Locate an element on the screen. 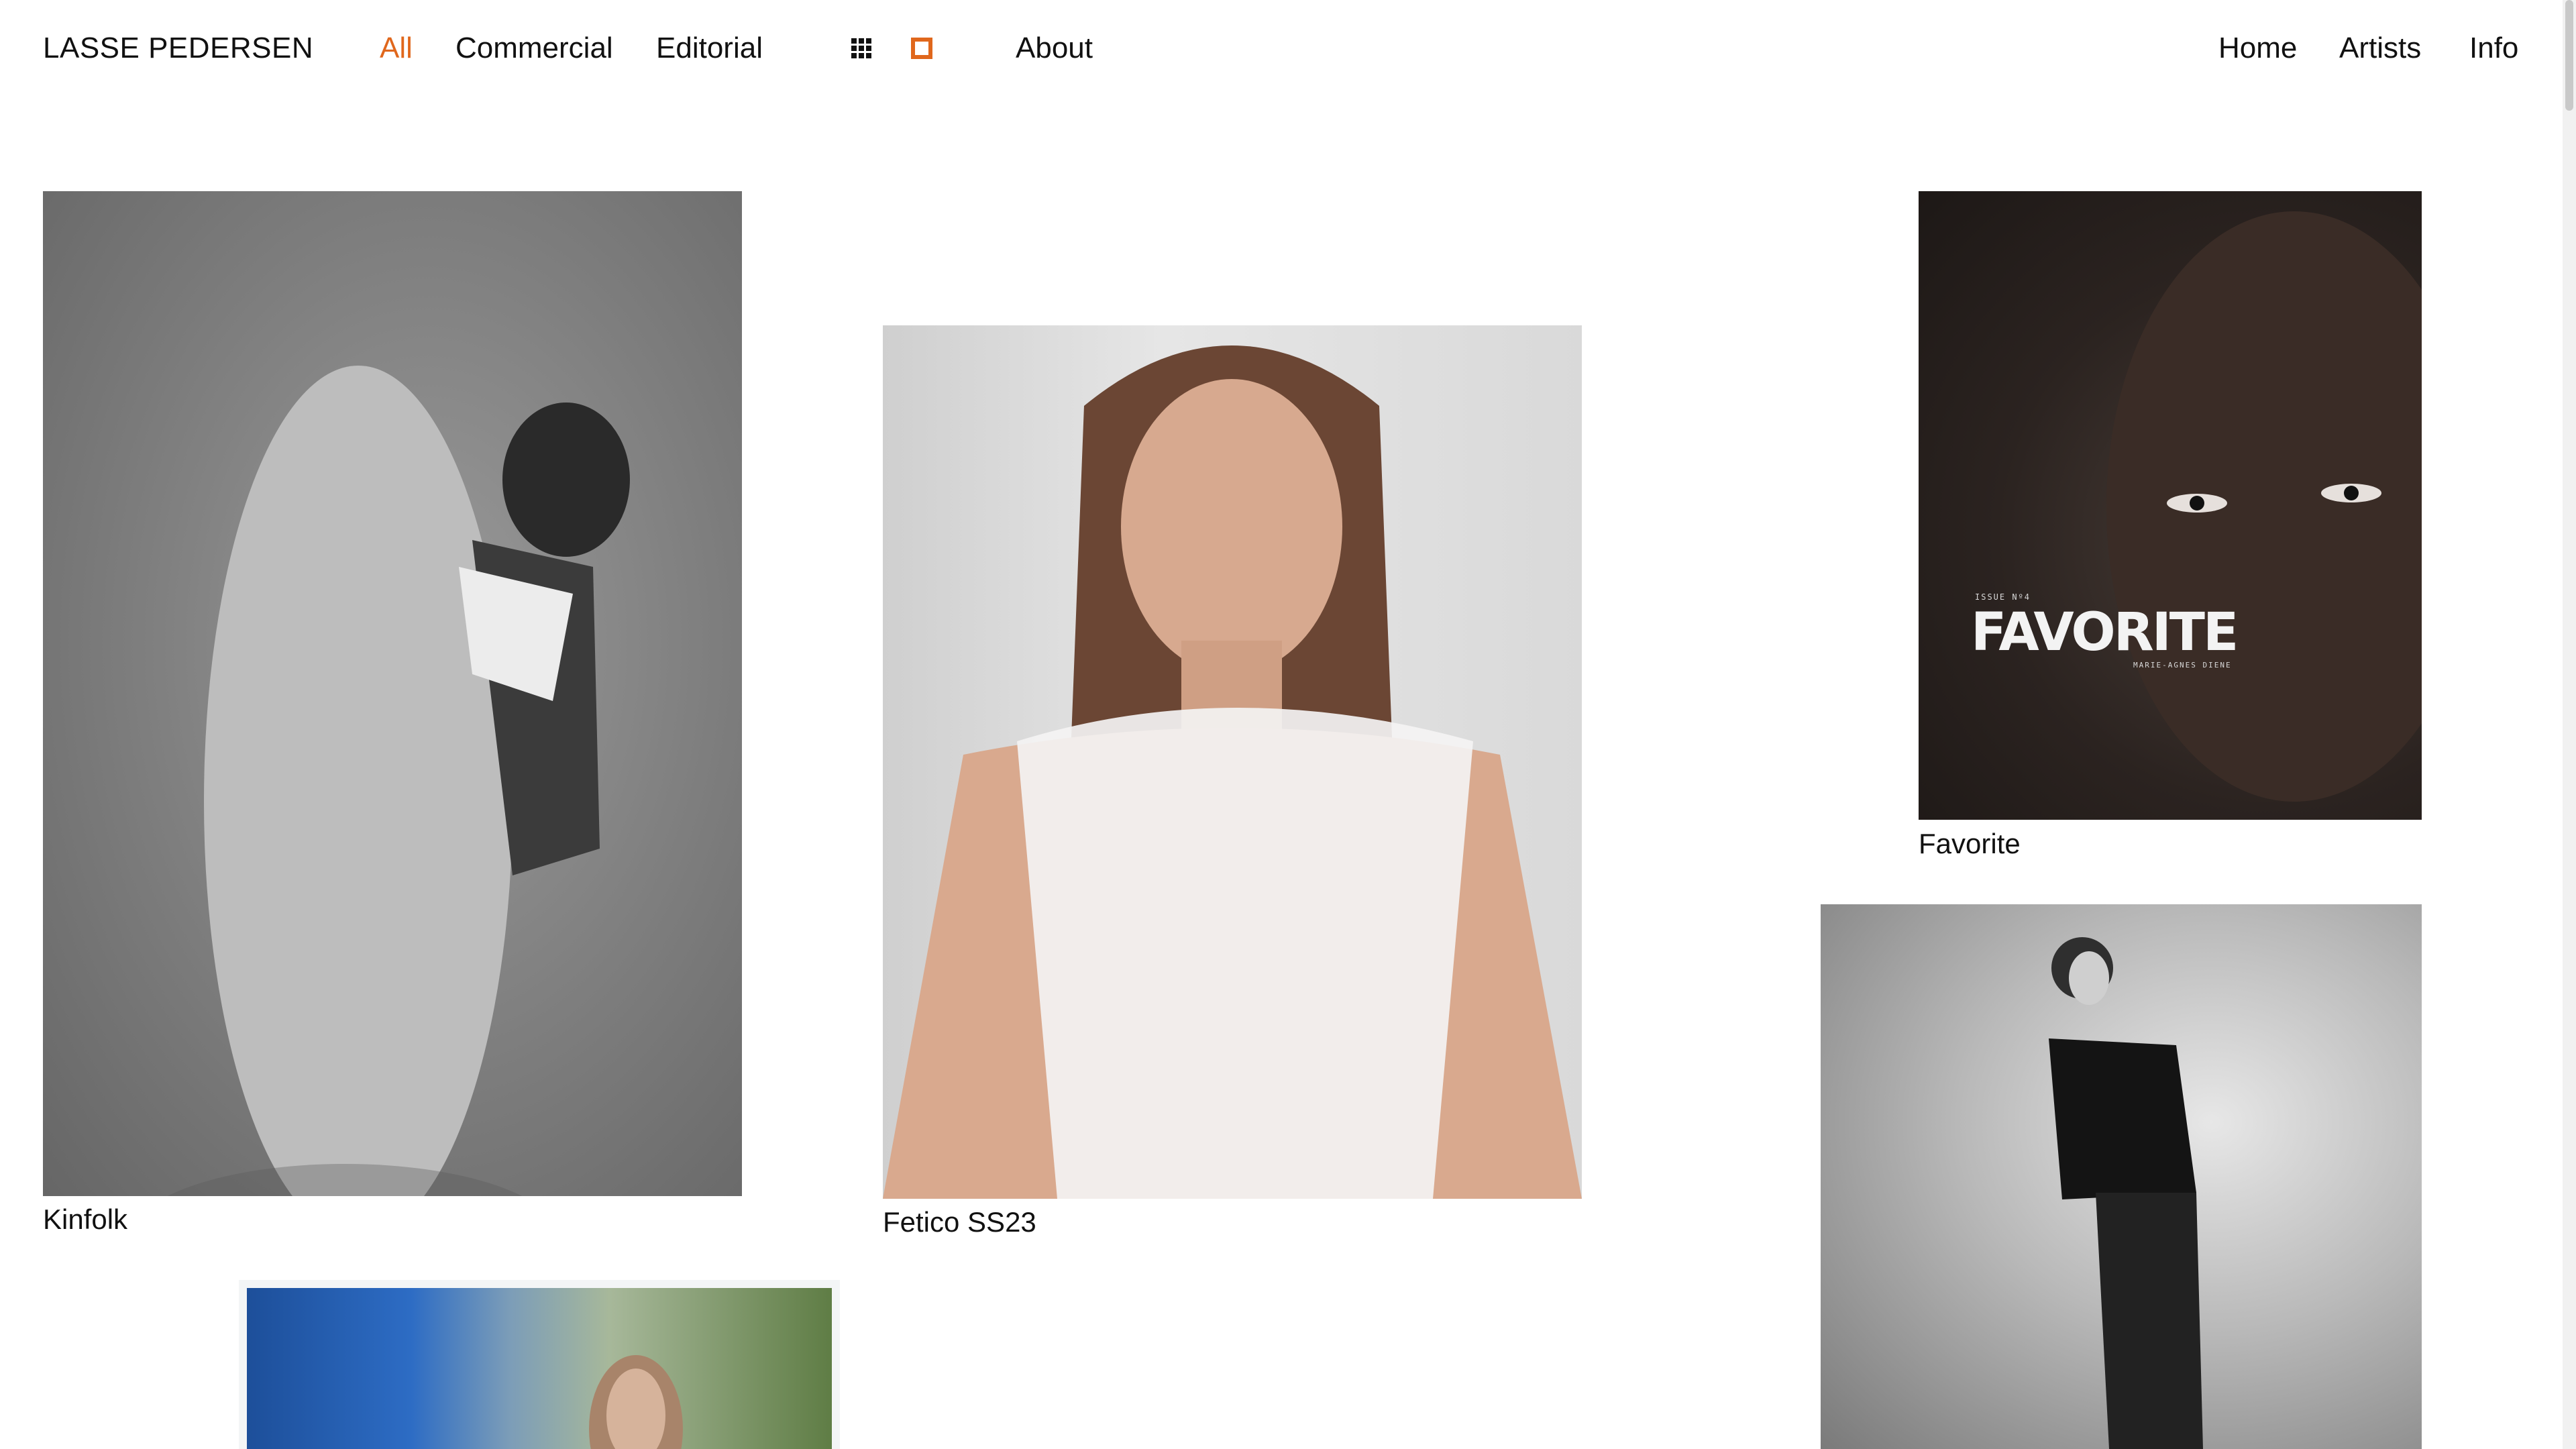 The image size is (2576, 1449). single-view-icon is located at coordinates (921, 48).